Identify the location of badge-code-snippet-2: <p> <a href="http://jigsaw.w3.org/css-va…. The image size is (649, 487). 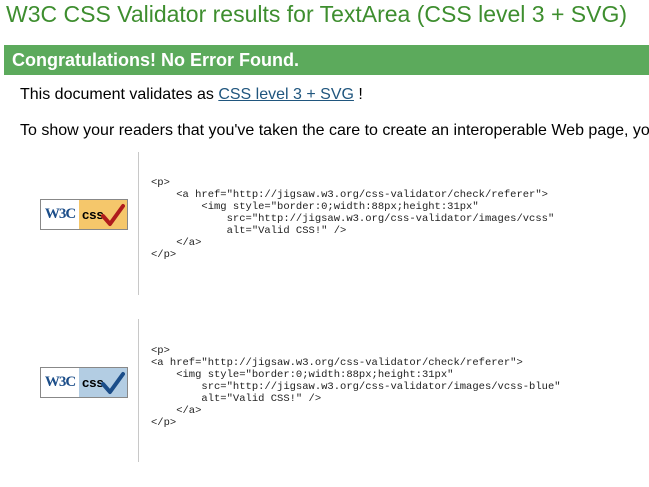
(356, 387).